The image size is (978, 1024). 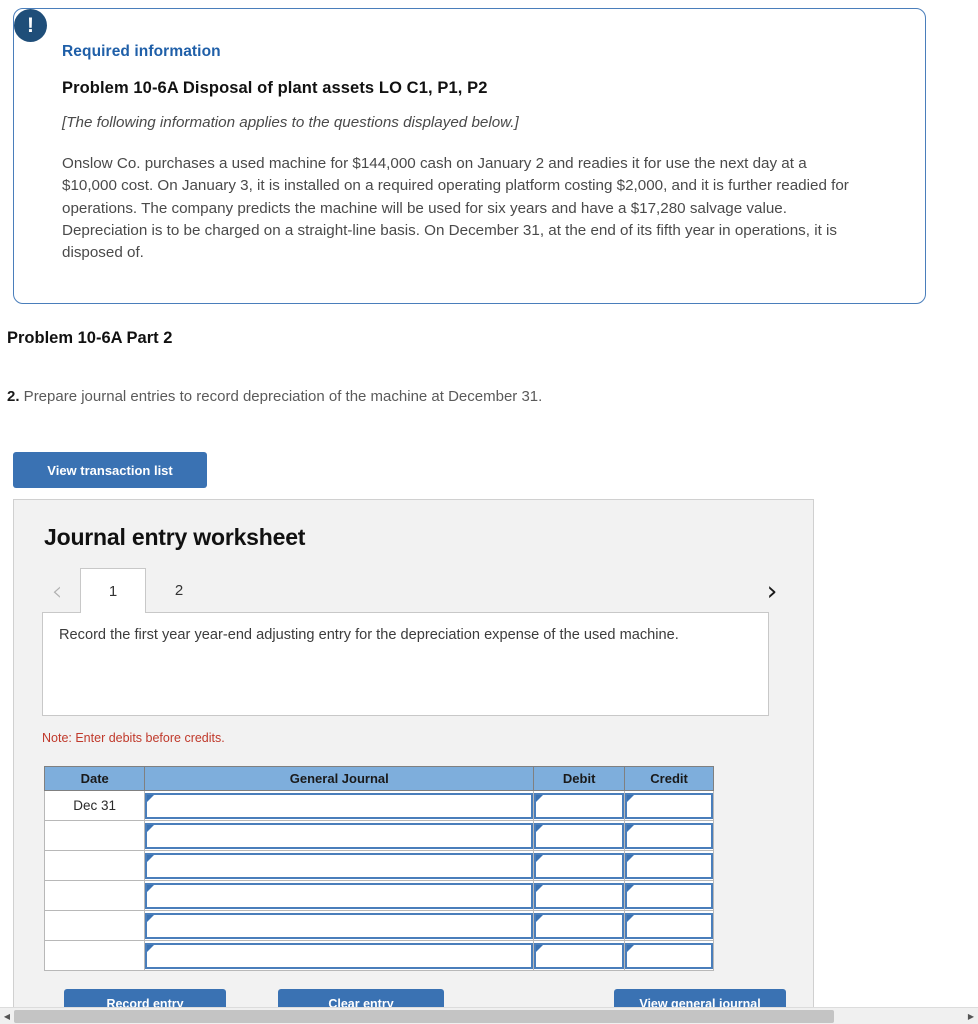 What do you see at coordinates (669, 778) in the screenshot?
I see `column-header-credit: Credit` at bounding box center [669, 778].